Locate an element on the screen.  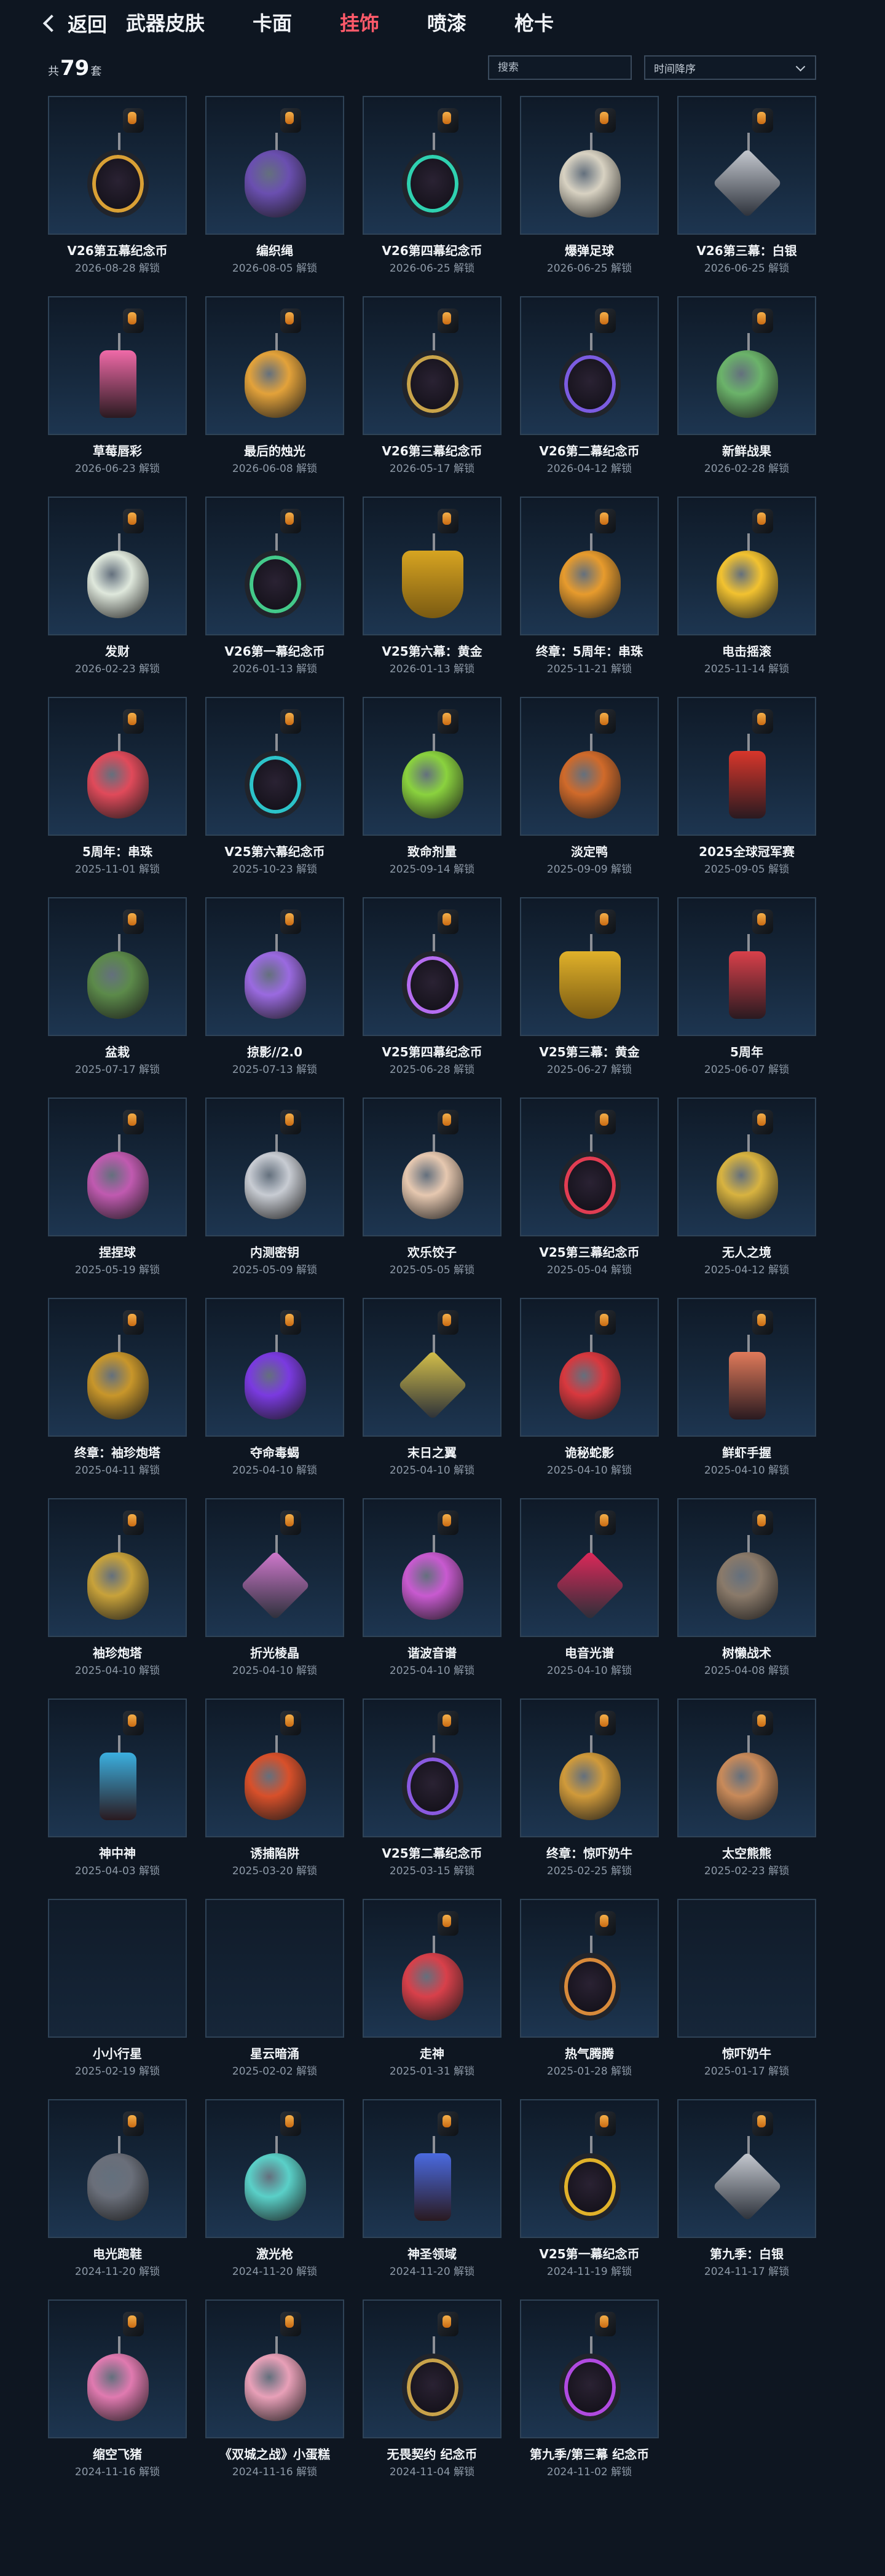
charm-item: 发财 2026-02-23 解锁 is located at coordinates (118, 589).